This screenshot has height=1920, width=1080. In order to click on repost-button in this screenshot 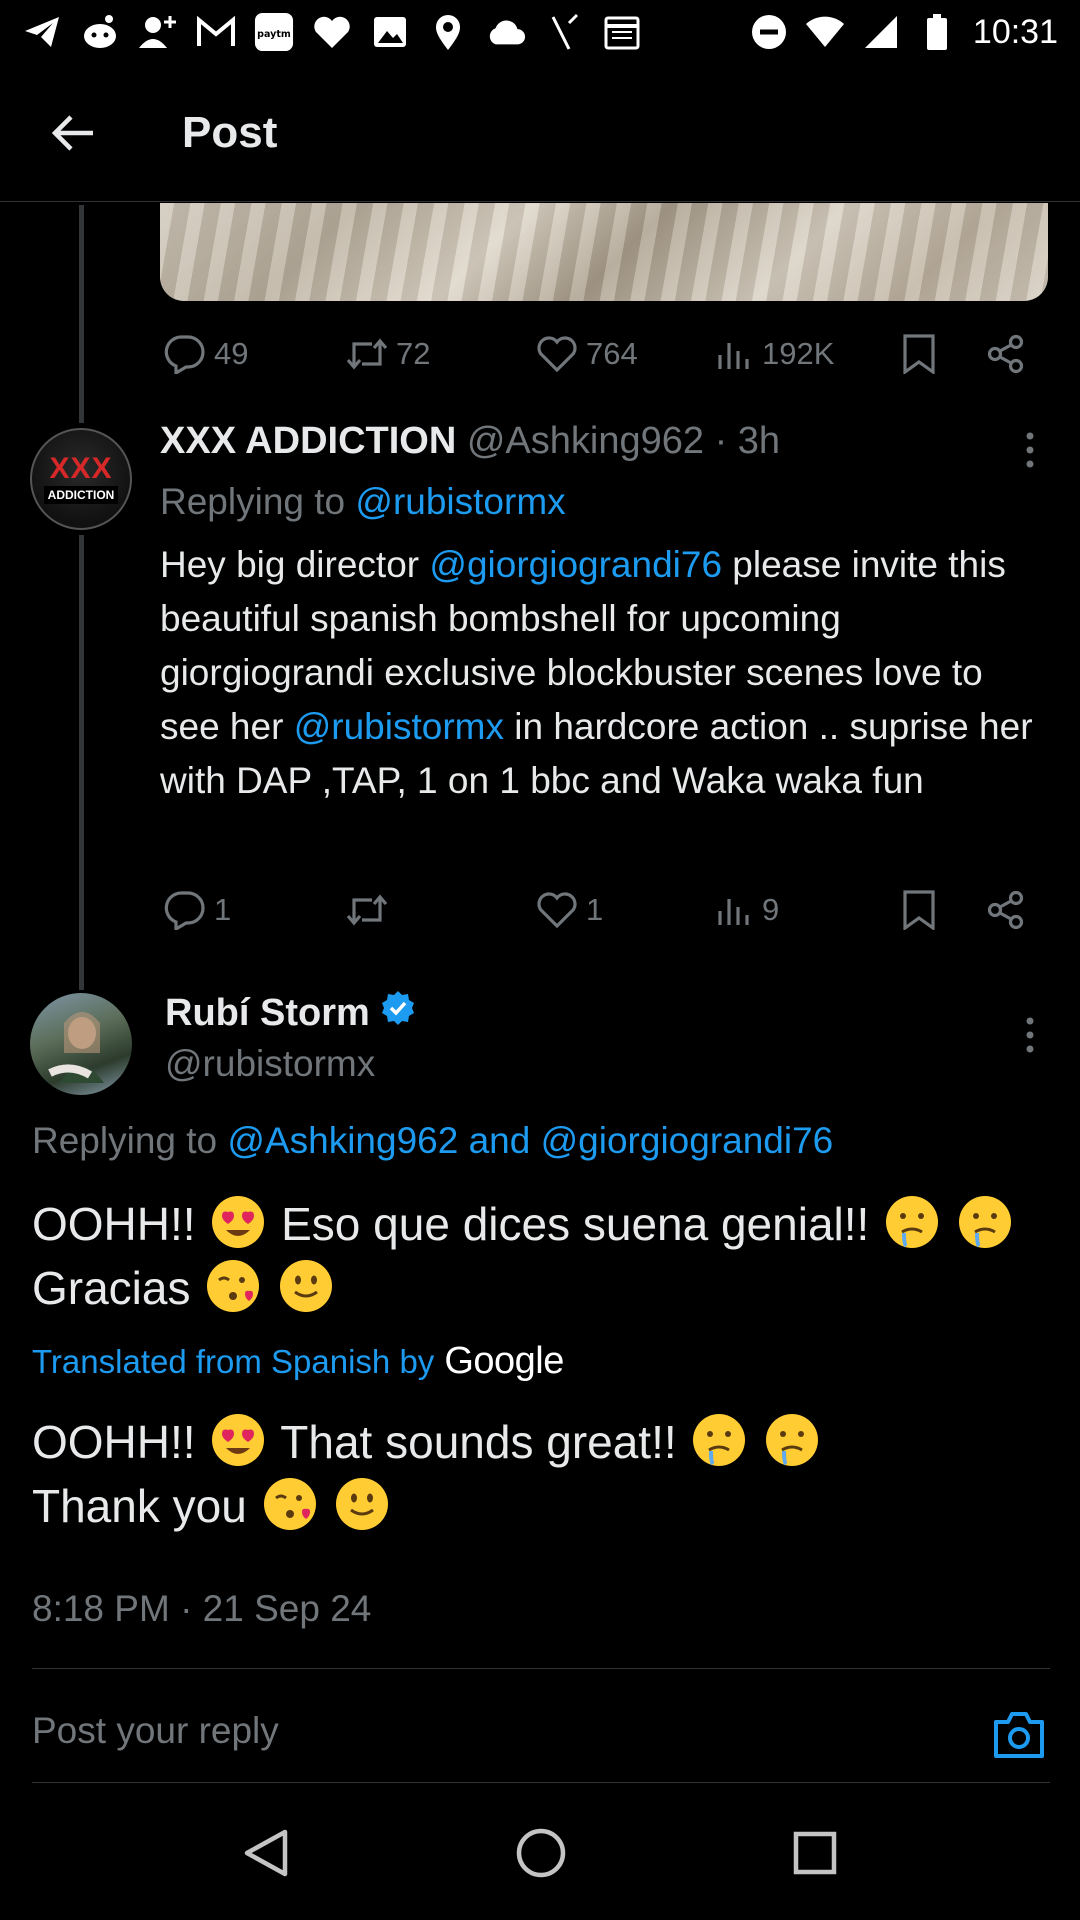, I will do `click(371, 910)`.